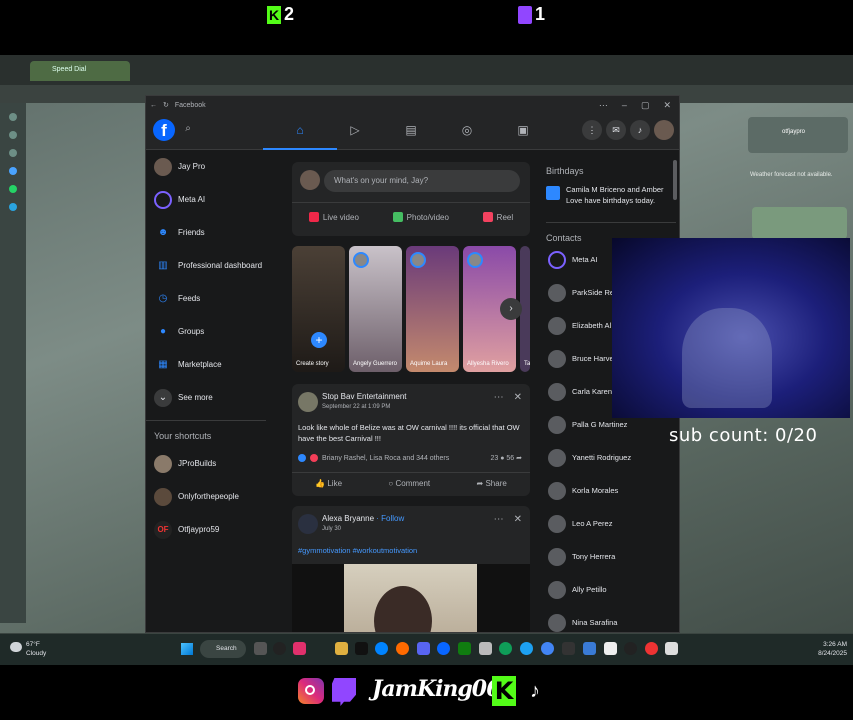 Image resolution: width=853 pixels, height=720 pixels. What do you see at coordinates (390, 518) in the screenshot?
I see `follow-link: · Follow` at bounding box center [390, 518].